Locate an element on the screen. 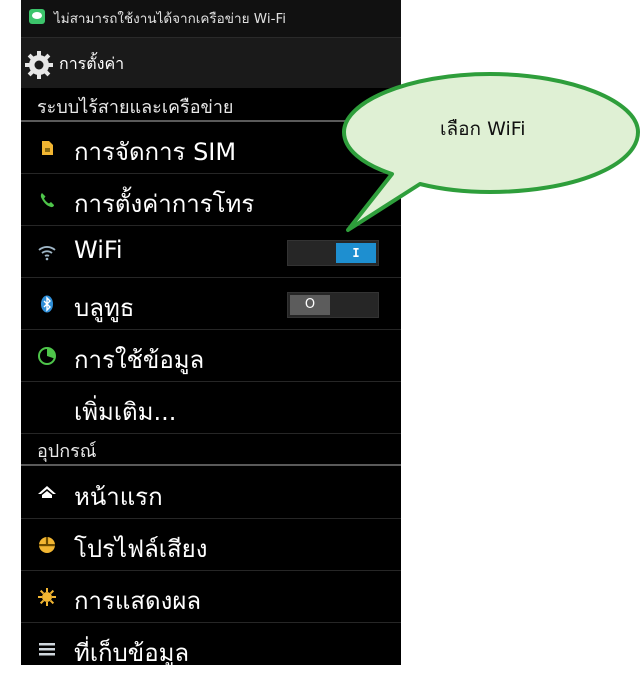 The width and height of the screenshot is (642, 685). settings-item-label: บลูทูธ is located at coordinates (104, 308).